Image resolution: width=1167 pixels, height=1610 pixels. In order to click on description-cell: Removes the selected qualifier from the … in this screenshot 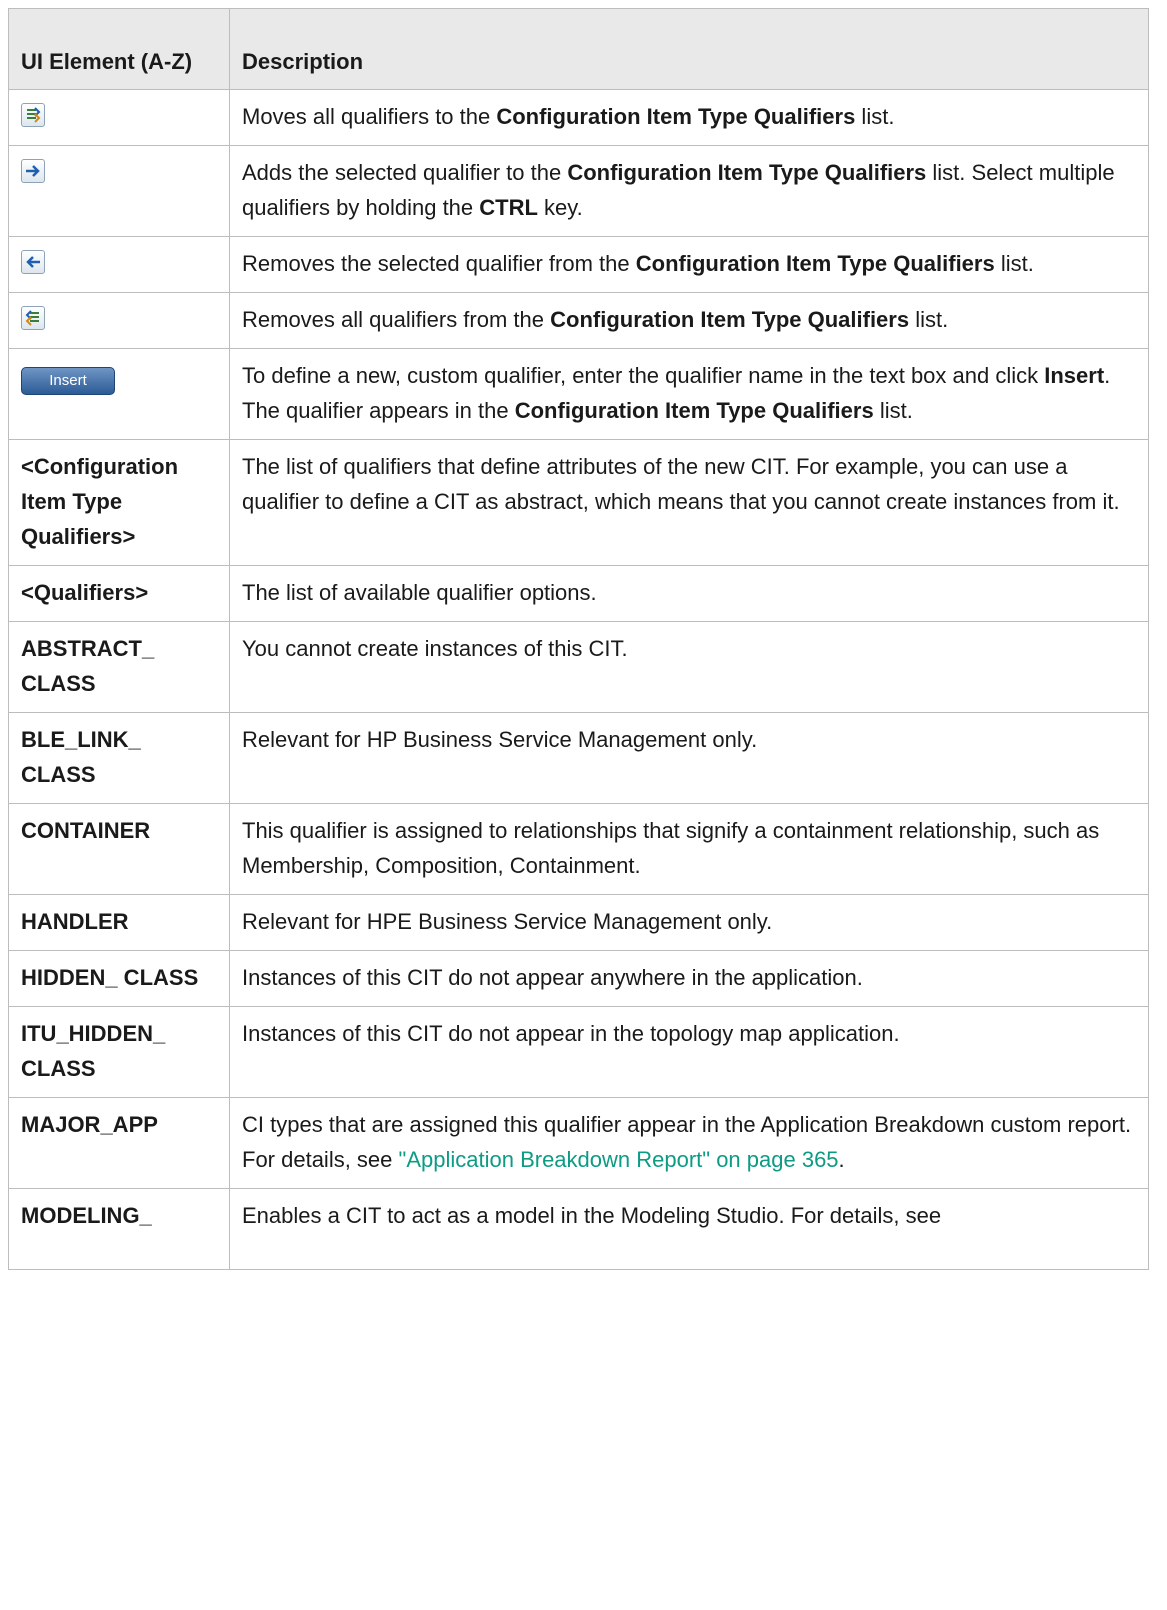, I will do `click(689, 264)`.